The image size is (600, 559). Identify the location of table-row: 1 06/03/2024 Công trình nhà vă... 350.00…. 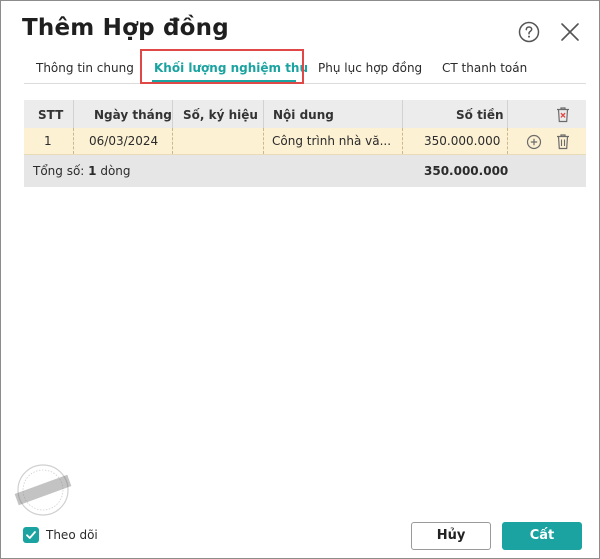
(305, 141).